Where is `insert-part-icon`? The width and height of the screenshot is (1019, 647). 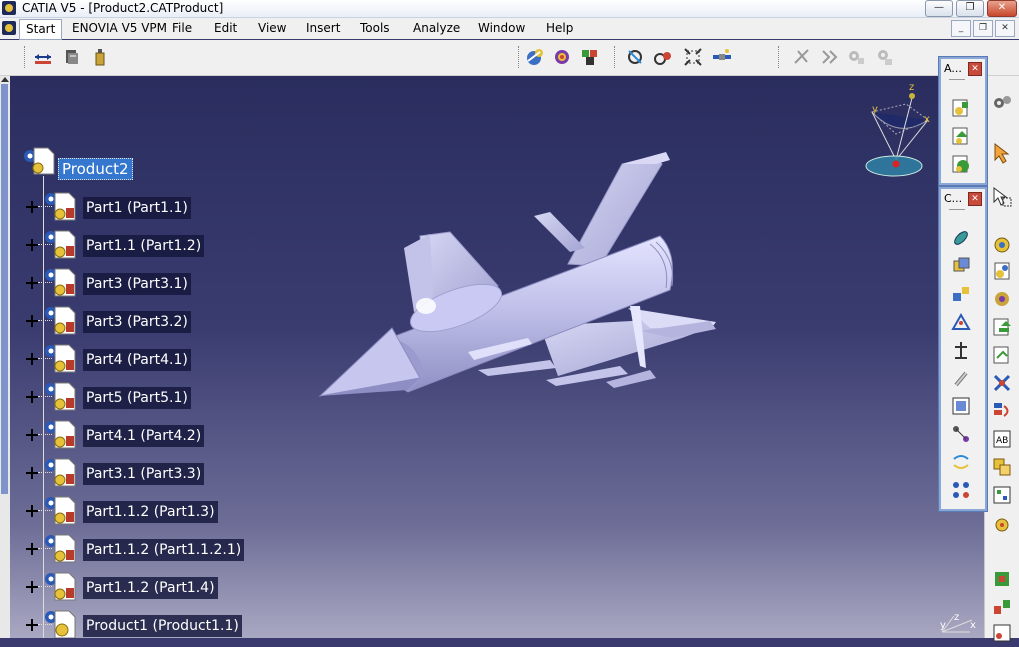 insert-part-icon is located at coordinates (1002, 327).